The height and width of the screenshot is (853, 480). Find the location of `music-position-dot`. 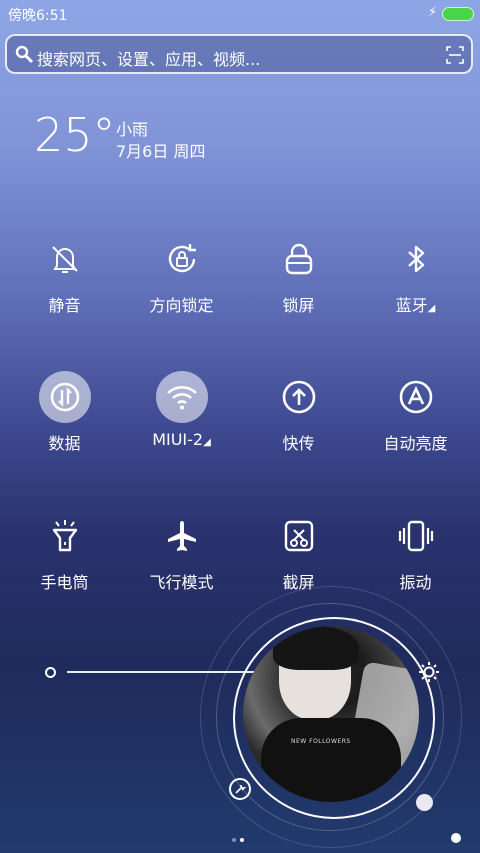

music-position-dot is located at coordinates (424, 802).